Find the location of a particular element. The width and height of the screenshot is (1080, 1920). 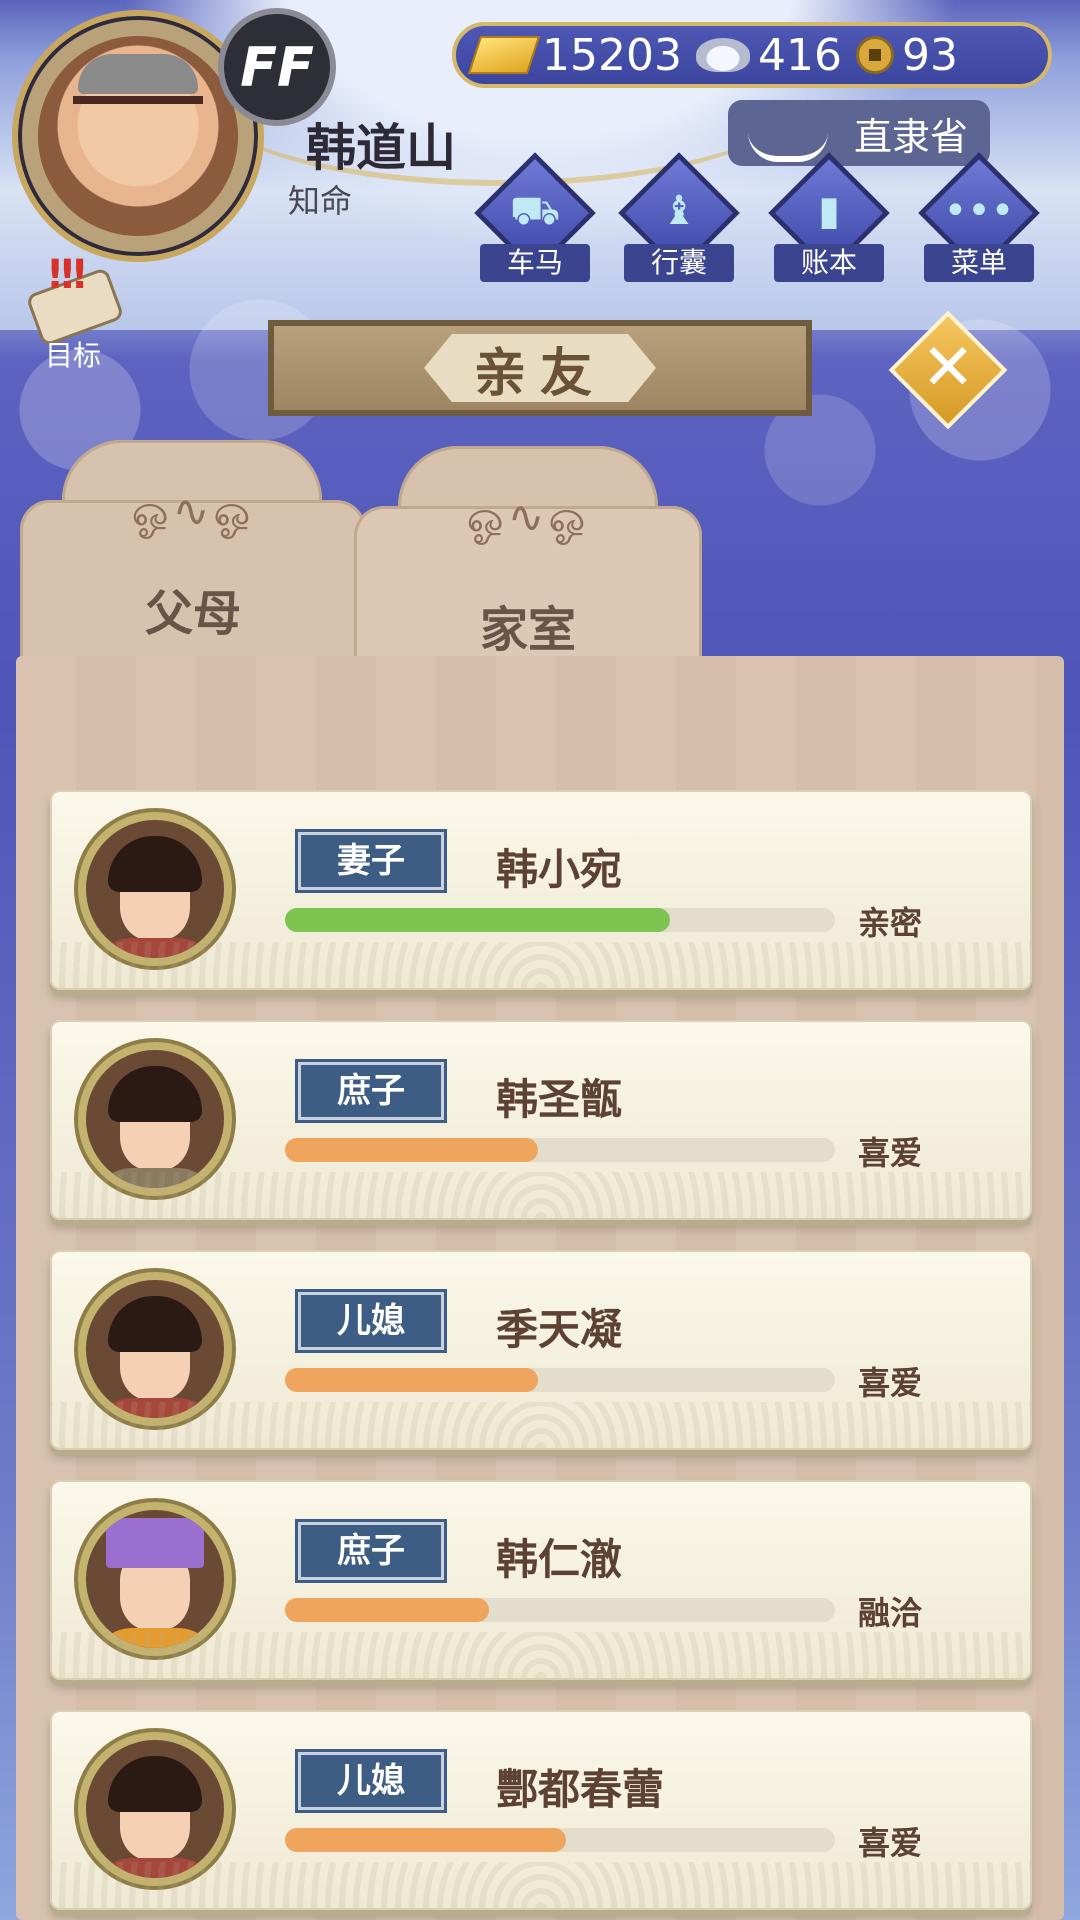

goal-label: 目标 is located at coordinates (72, 355).